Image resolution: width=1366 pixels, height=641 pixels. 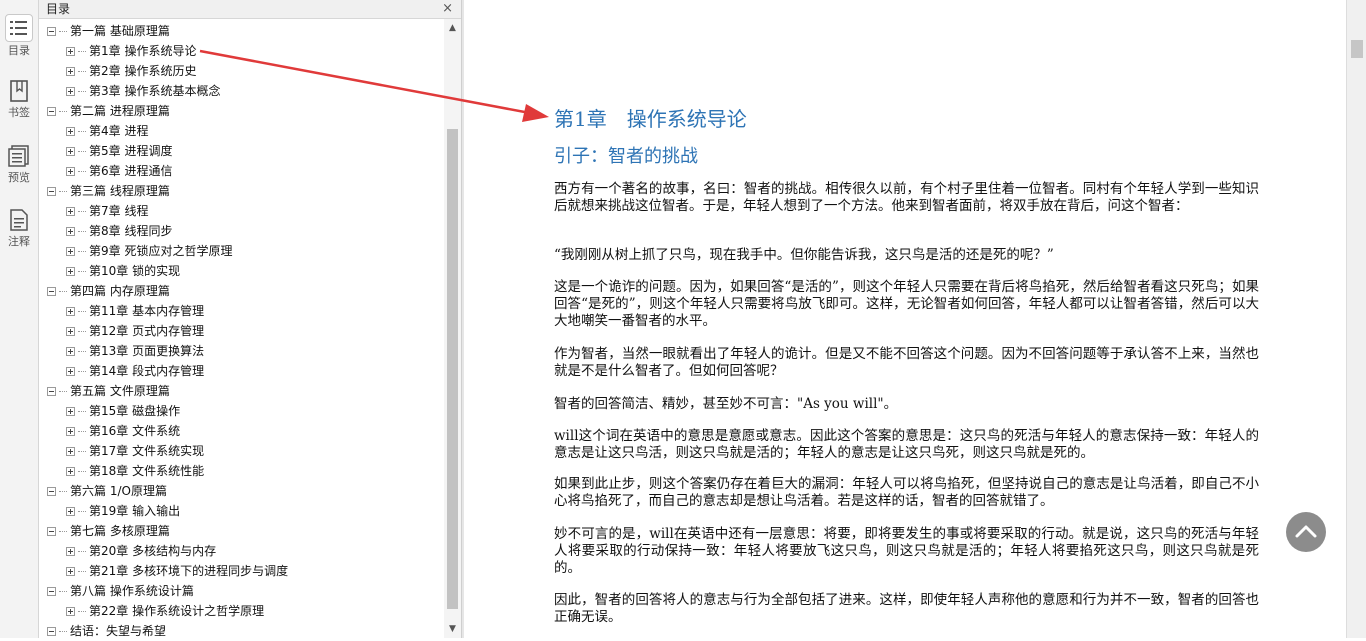 I want to click on toc-chapter-item: 第18章 文件系统性能, so click(x=135, y=471).